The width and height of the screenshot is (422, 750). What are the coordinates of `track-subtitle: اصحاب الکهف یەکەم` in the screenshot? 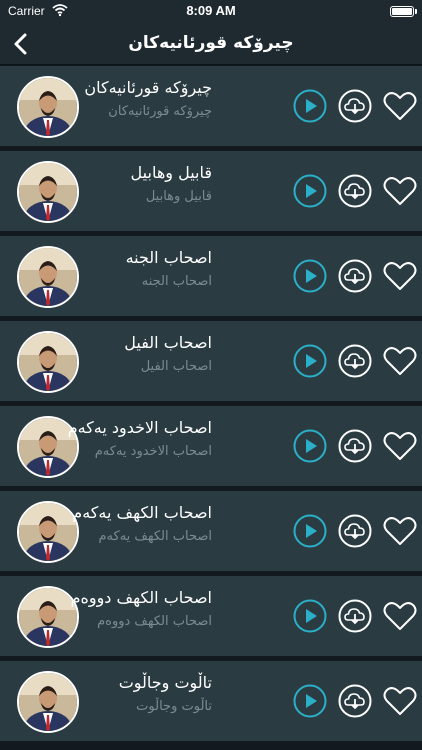 It's located at (155, 536).